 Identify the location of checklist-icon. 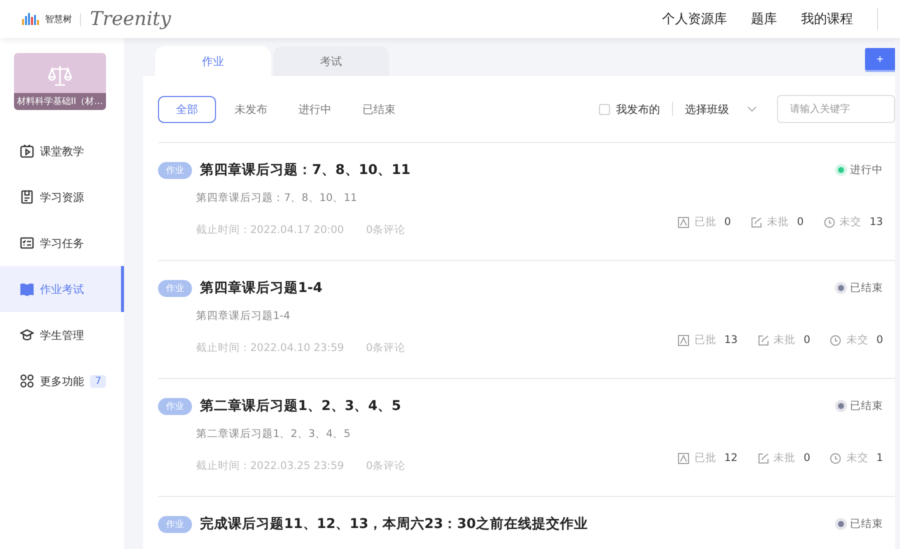
(27, 243).